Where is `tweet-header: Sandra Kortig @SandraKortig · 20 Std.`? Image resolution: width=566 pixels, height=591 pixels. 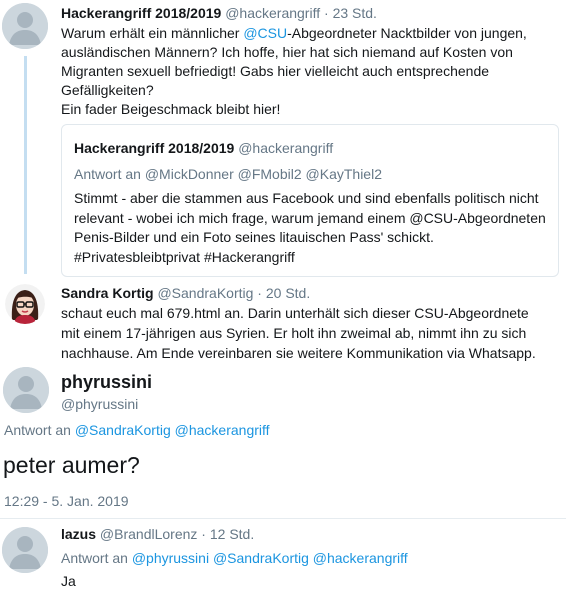
tweet-header: Sandra Kortig @SandraKortig · 20 Std. is located at coordinates (185, 293).